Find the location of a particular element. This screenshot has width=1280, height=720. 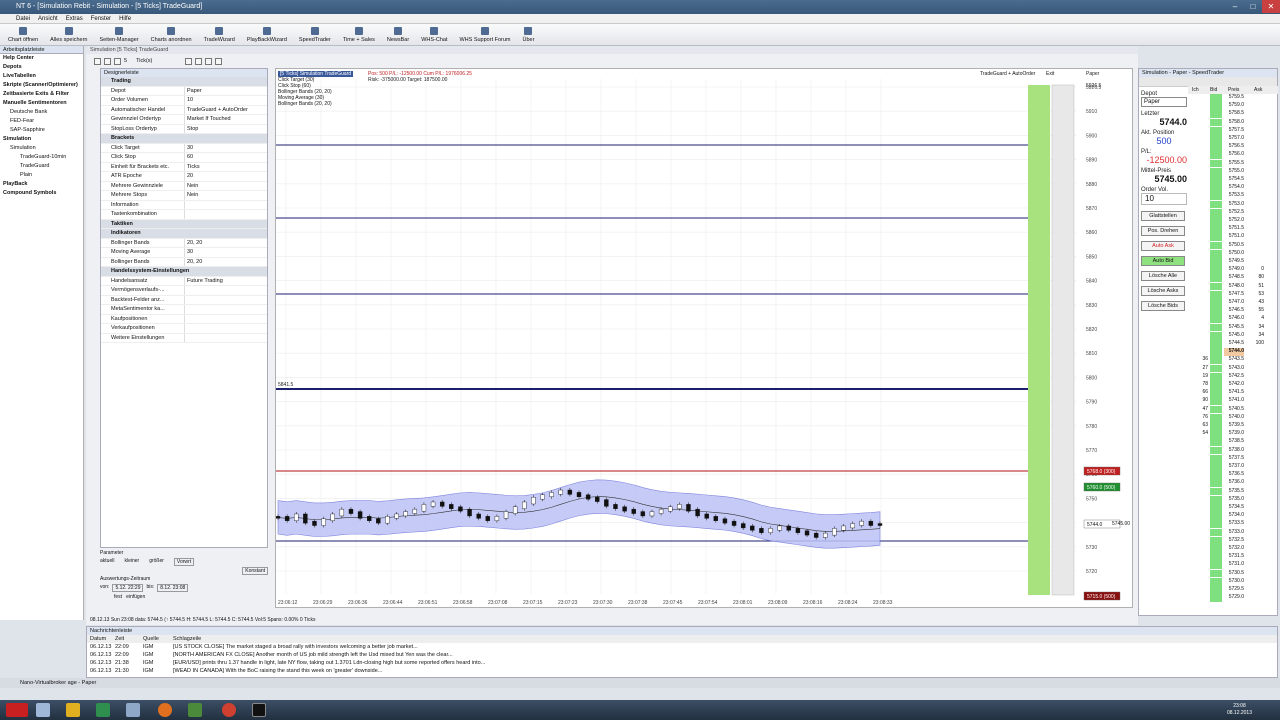

property-row: Mehrere Stops Nein is located at coordinates (184, 196).